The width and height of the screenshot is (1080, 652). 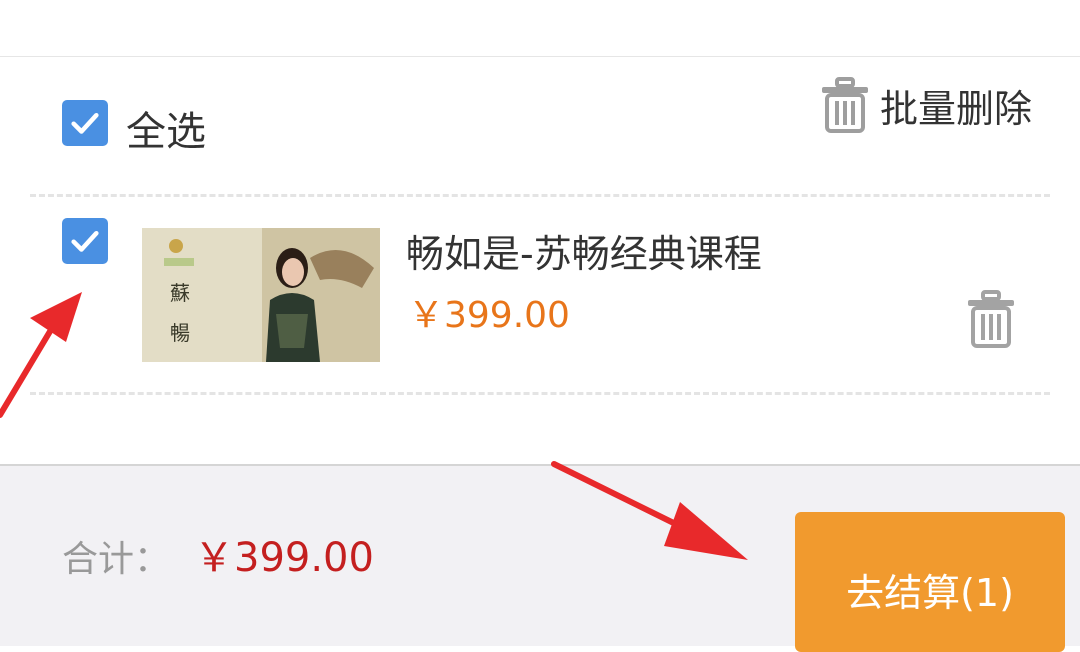 I want to click on item-delete-button, so click(x=991, y=319).